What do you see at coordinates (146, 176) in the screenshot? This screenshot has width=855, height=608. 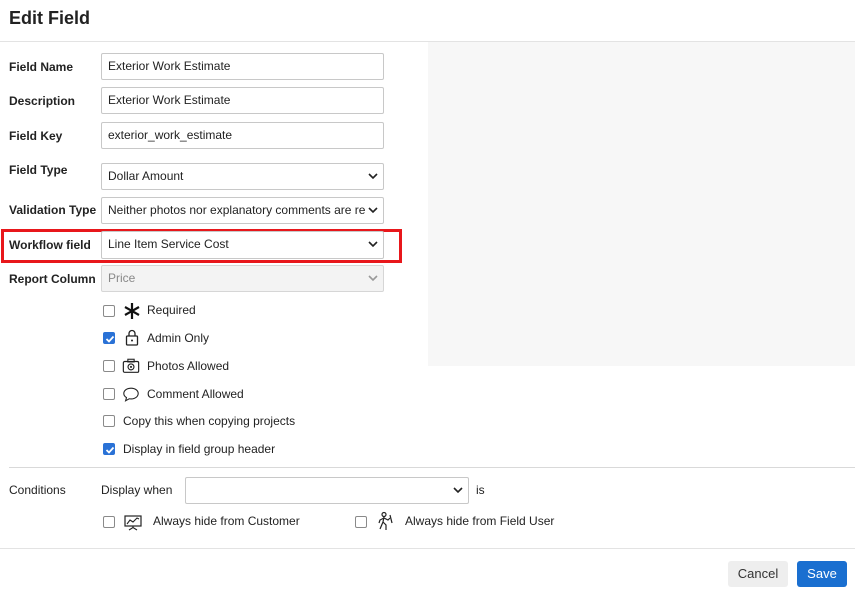 I see `field-type-value: Dollar Amount` at bounding box center [146, 176].